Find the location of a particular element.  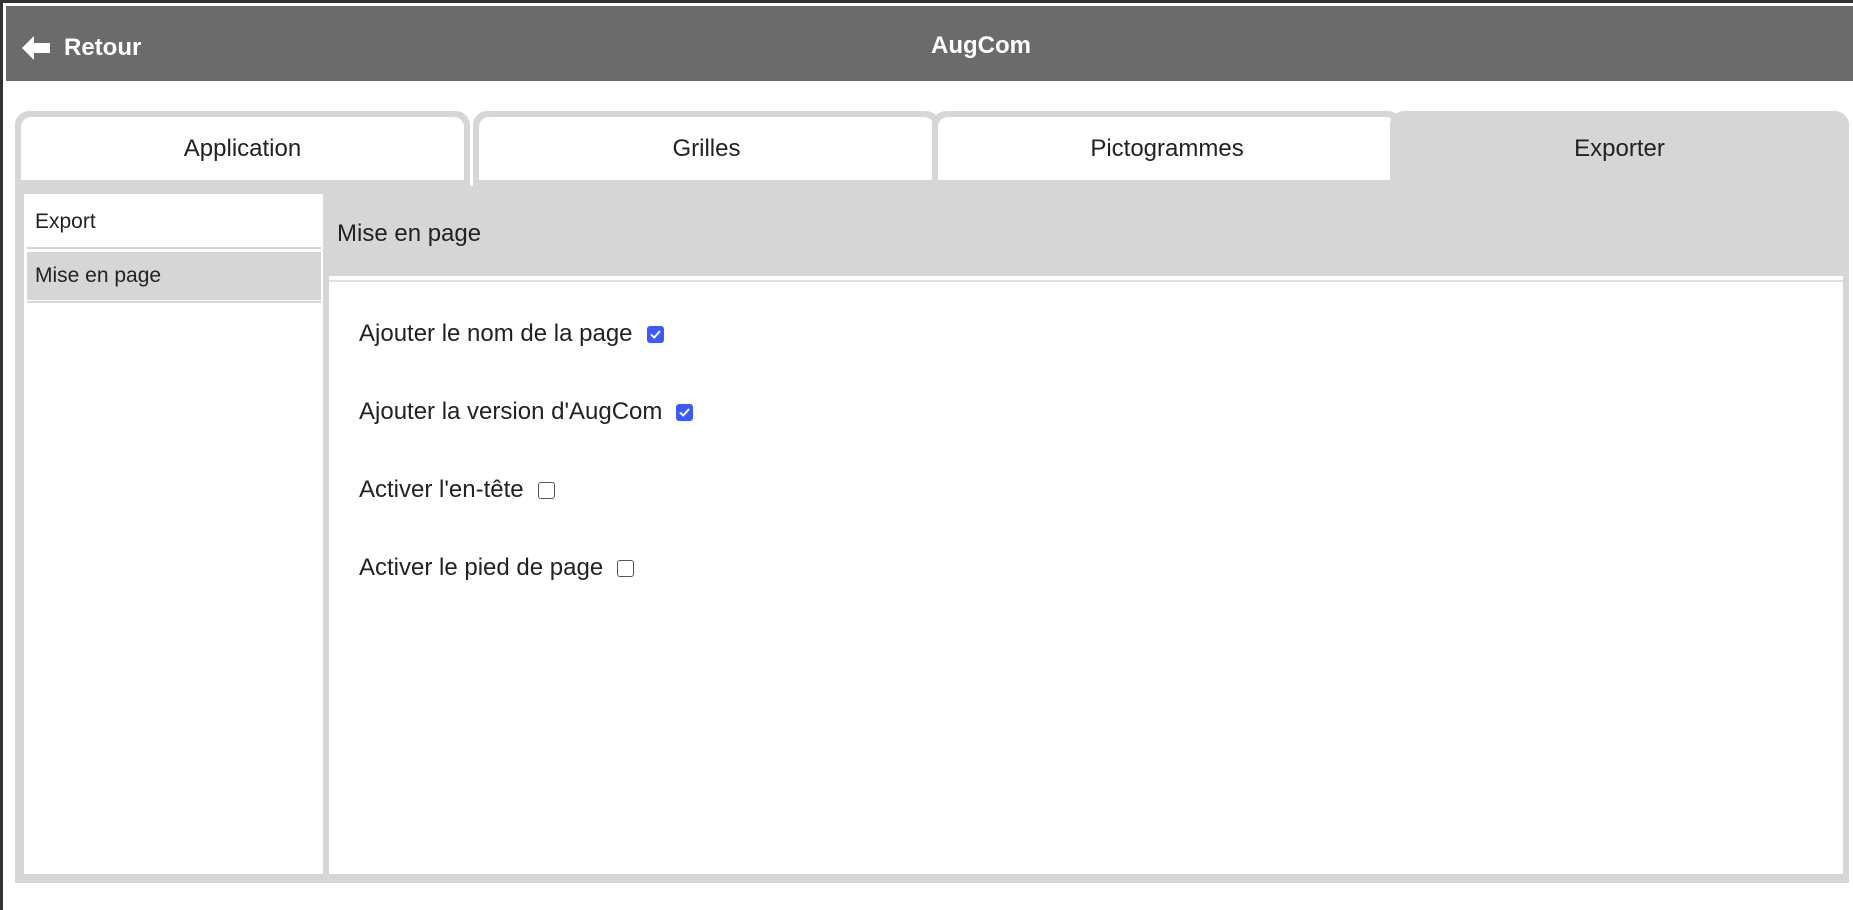

option-label: Activer le pied de page is located at coordinates (481, 567).